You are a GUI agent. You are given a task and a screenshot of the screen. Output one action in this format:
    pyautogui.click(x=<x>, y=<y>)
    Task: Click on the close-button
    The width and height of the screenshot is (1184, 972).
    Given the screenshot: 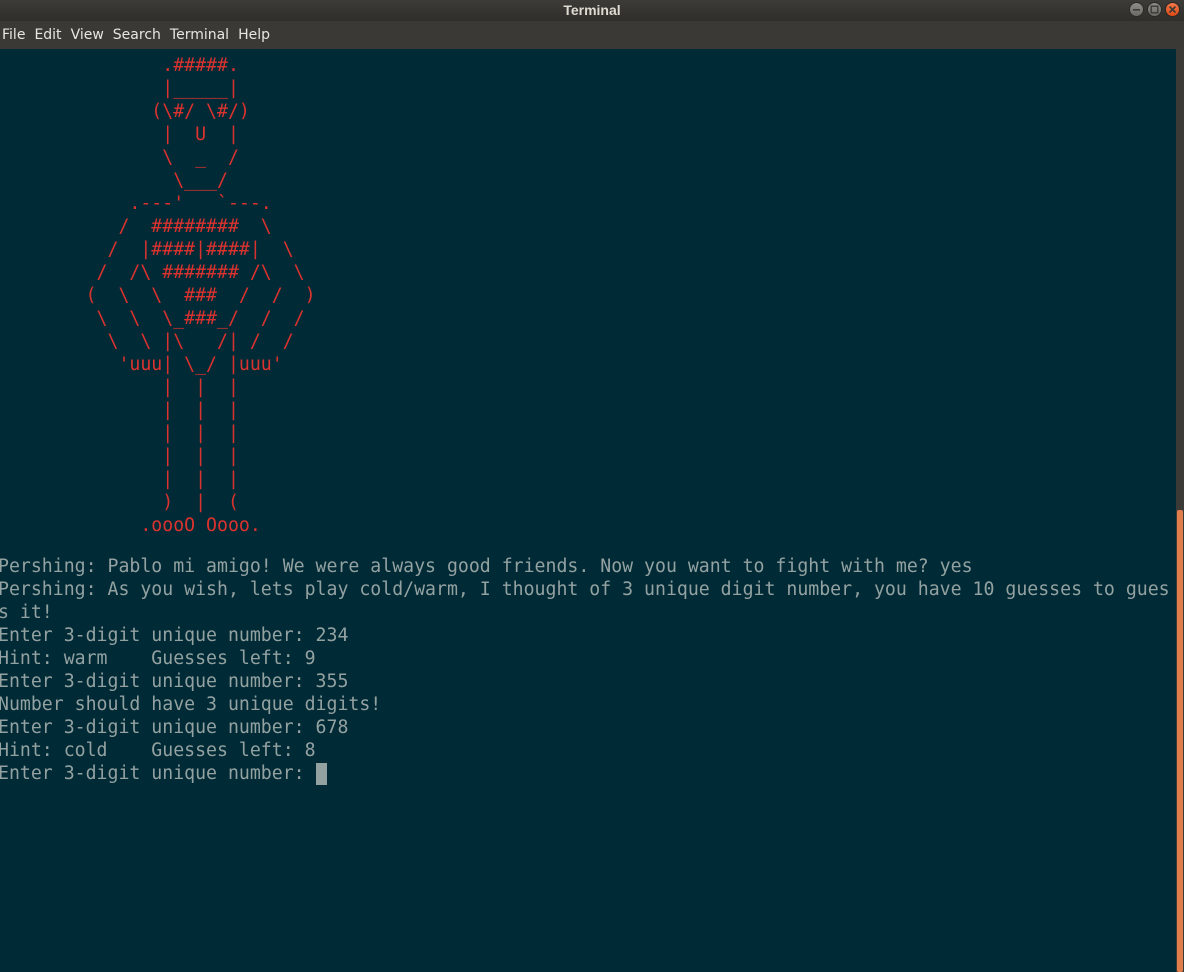 What is the action you would take?
    pyautogui.click(x=1172, y=9)
    